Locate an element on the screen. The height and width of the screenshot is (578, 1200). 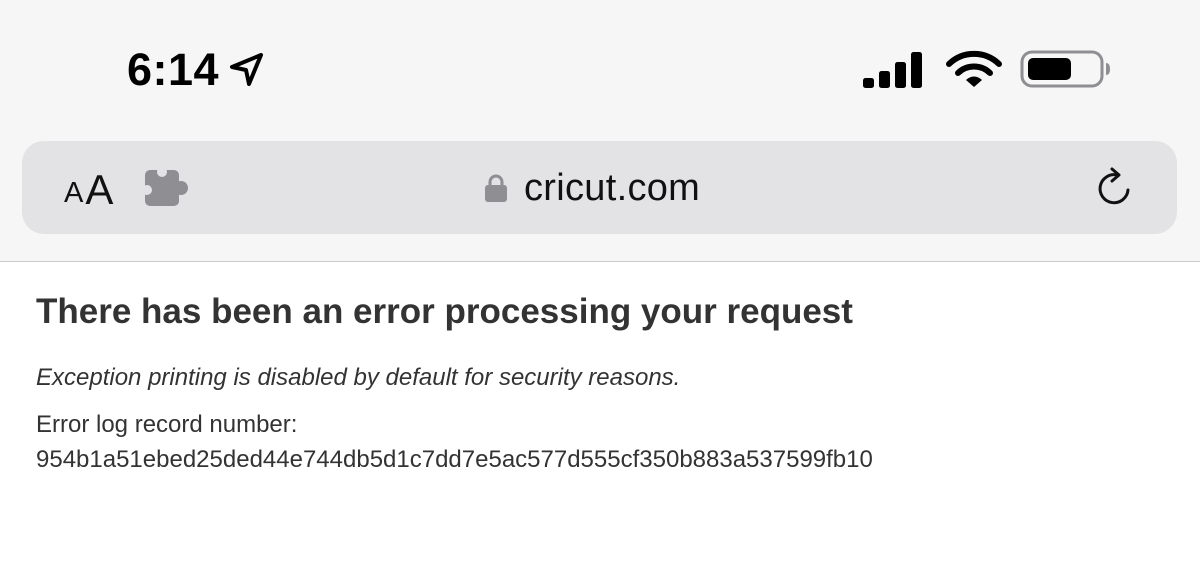
location-arrow-icon is located at coordinates (247, 69).